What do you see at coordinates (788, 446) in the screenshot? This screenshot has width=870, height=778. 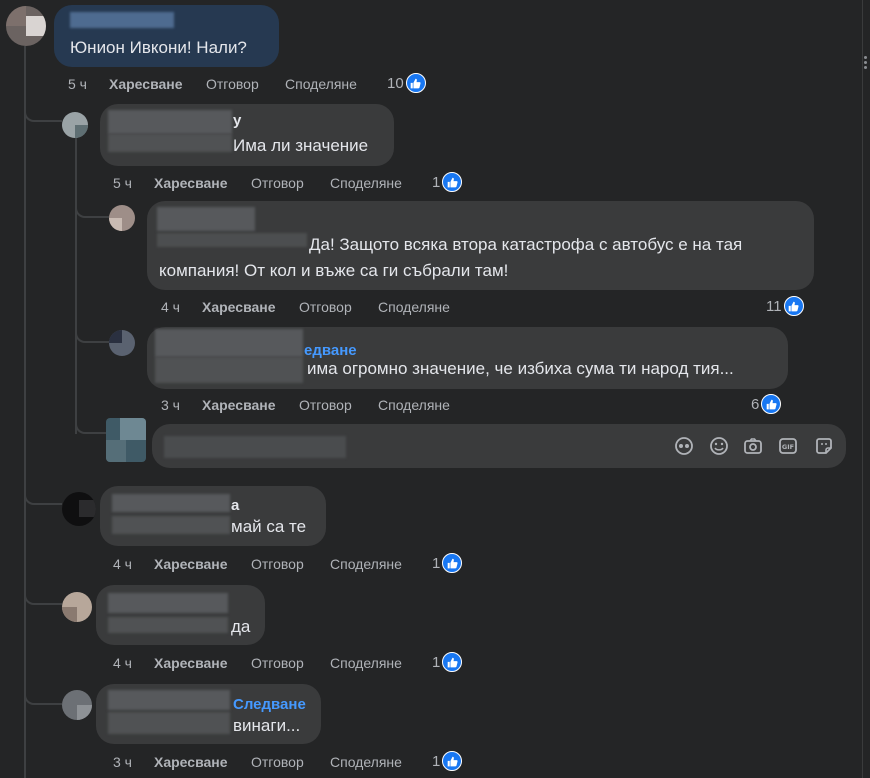 I see `gif-icon: GIF` at bounding box center [788, 446].